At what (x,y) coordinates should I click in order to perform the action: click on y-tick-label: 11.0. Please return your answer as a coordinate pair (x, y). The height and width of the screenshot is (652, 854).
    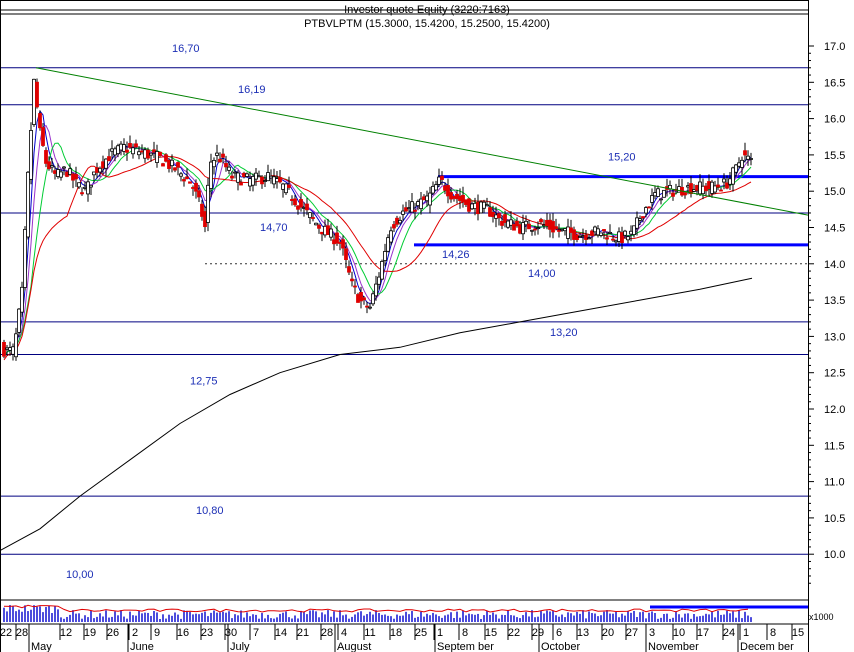
    Looking at the image, I should click on (834, 483).